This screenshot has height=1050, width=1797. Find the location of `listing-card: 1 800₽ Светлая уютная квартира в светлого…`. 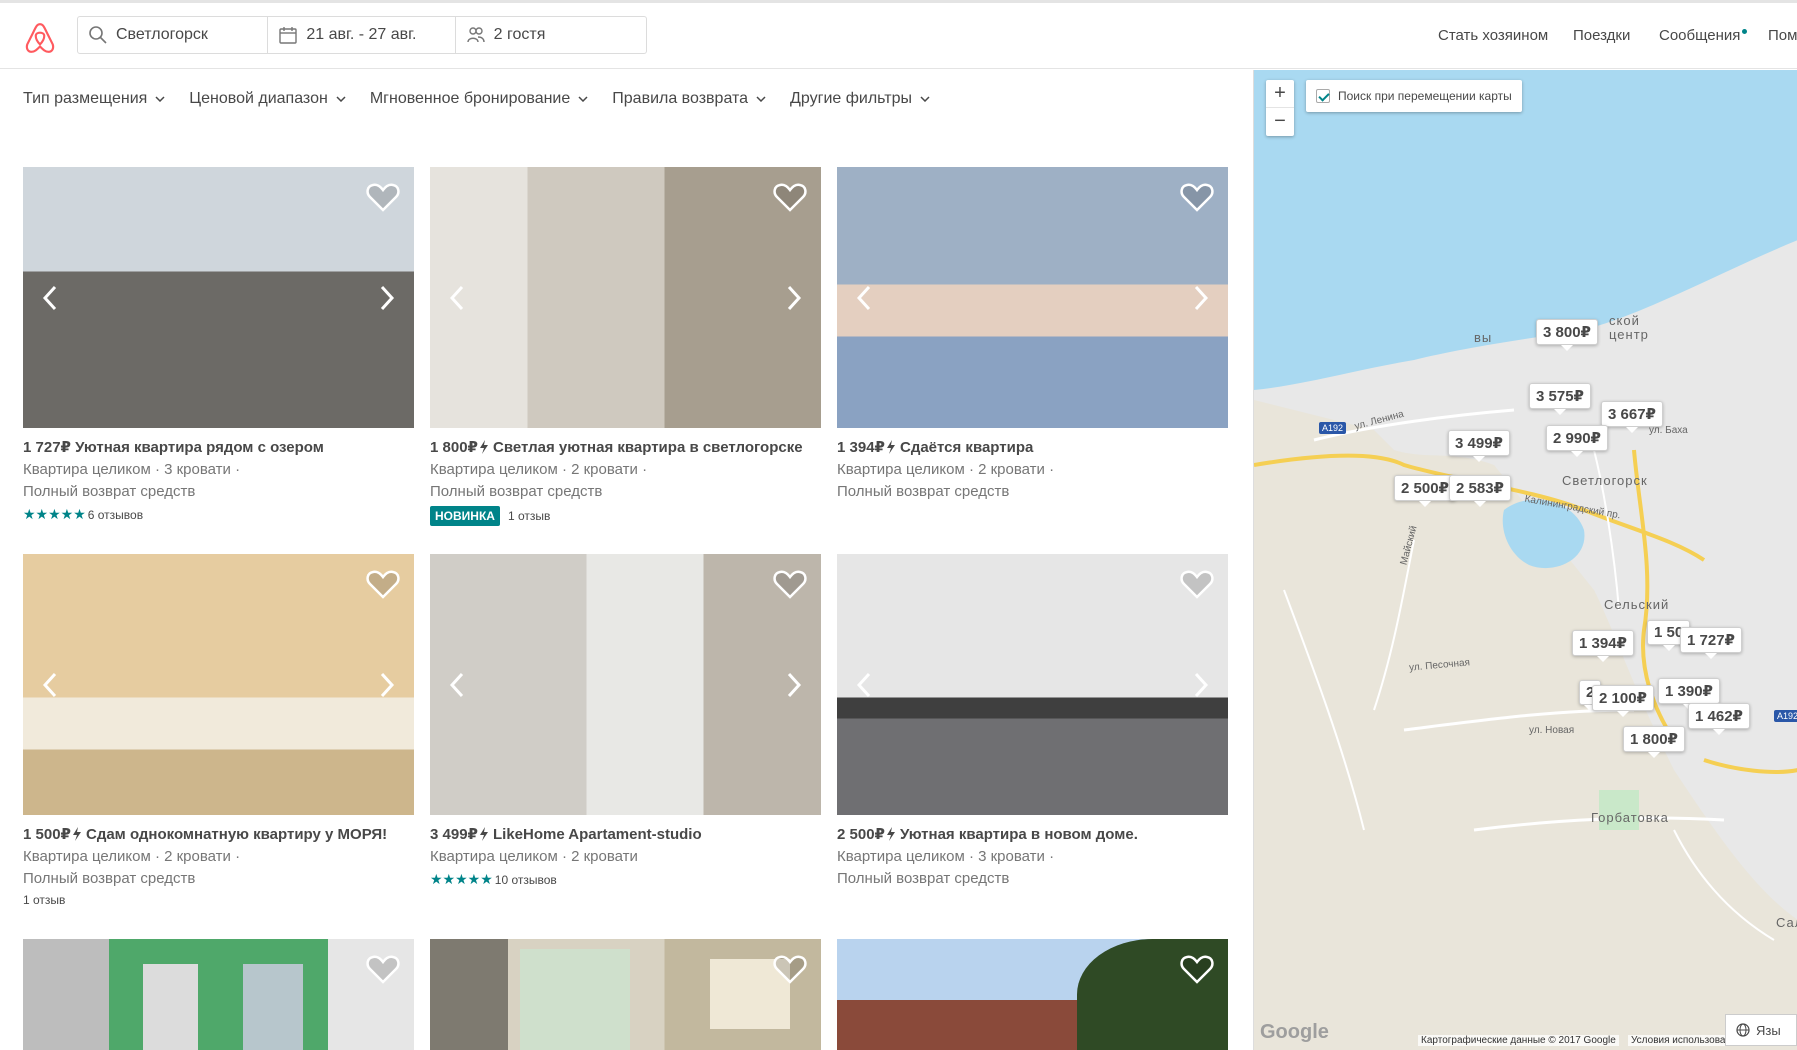

listing-card: 1 800₽ Светлая уютная квартира в светлого… is located at coordinates (625, 346).